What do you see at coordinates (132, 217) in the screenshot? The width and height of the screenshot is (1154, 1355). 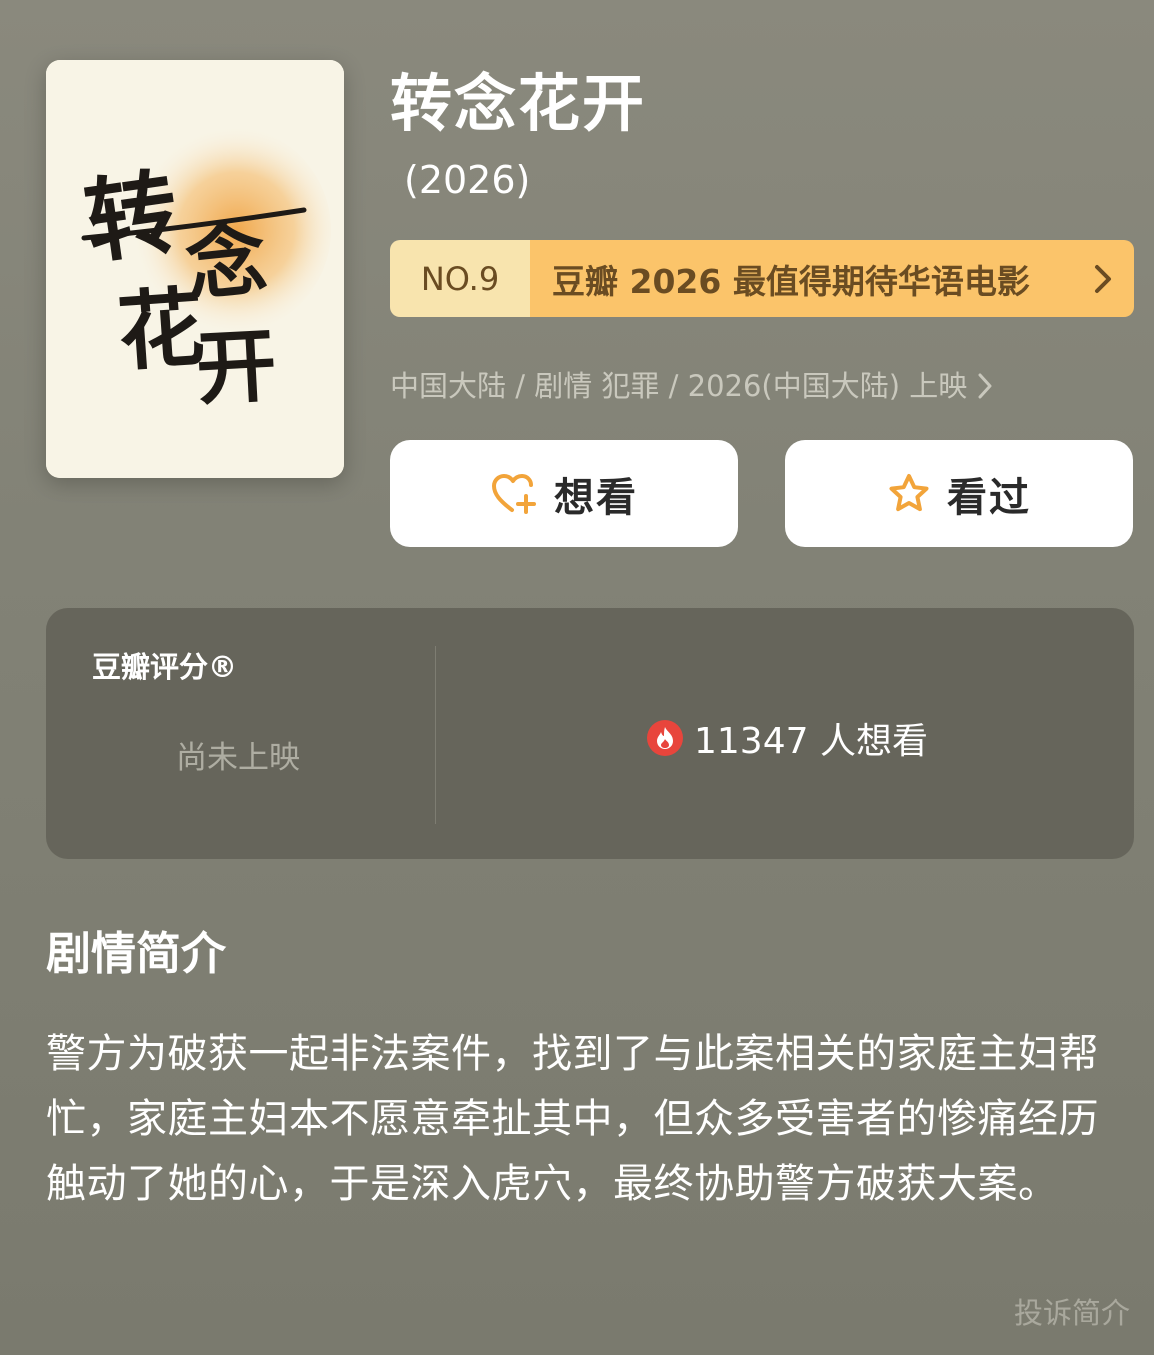 I see `poster-char-1: 转` at bounding box center [132, 217].